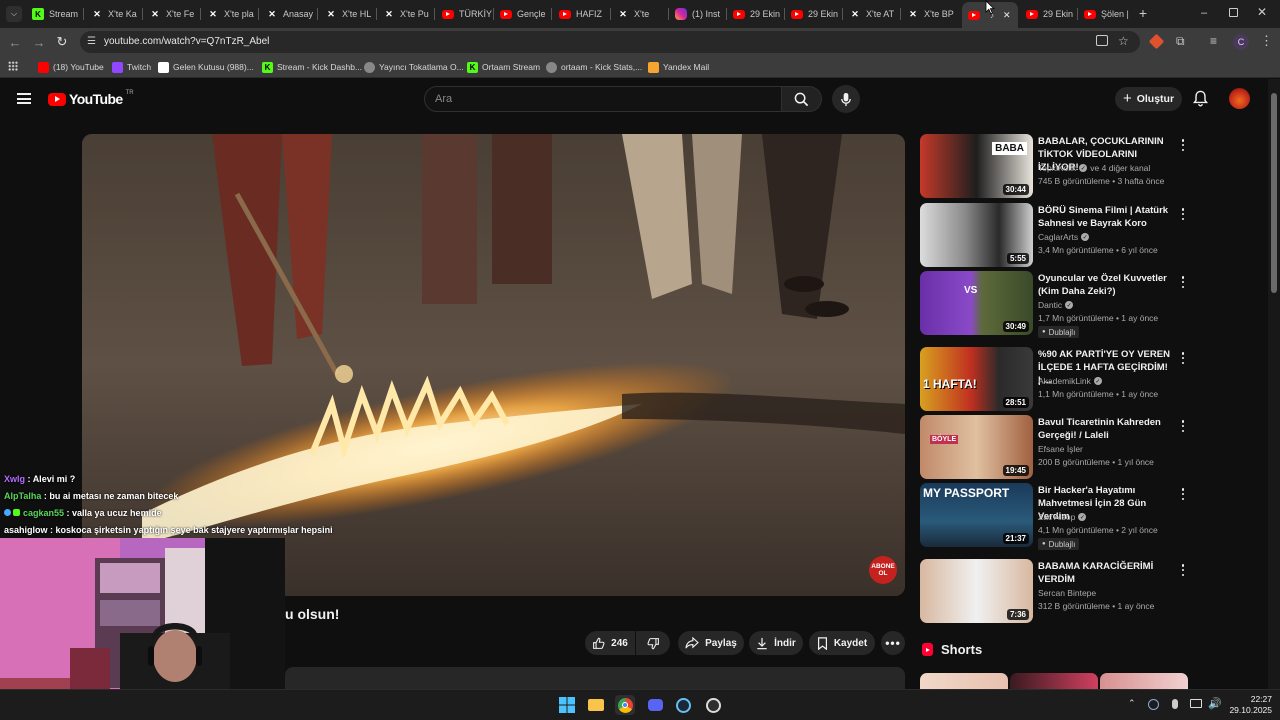  I want to click on system-tray-icon, so click(1153, 704).